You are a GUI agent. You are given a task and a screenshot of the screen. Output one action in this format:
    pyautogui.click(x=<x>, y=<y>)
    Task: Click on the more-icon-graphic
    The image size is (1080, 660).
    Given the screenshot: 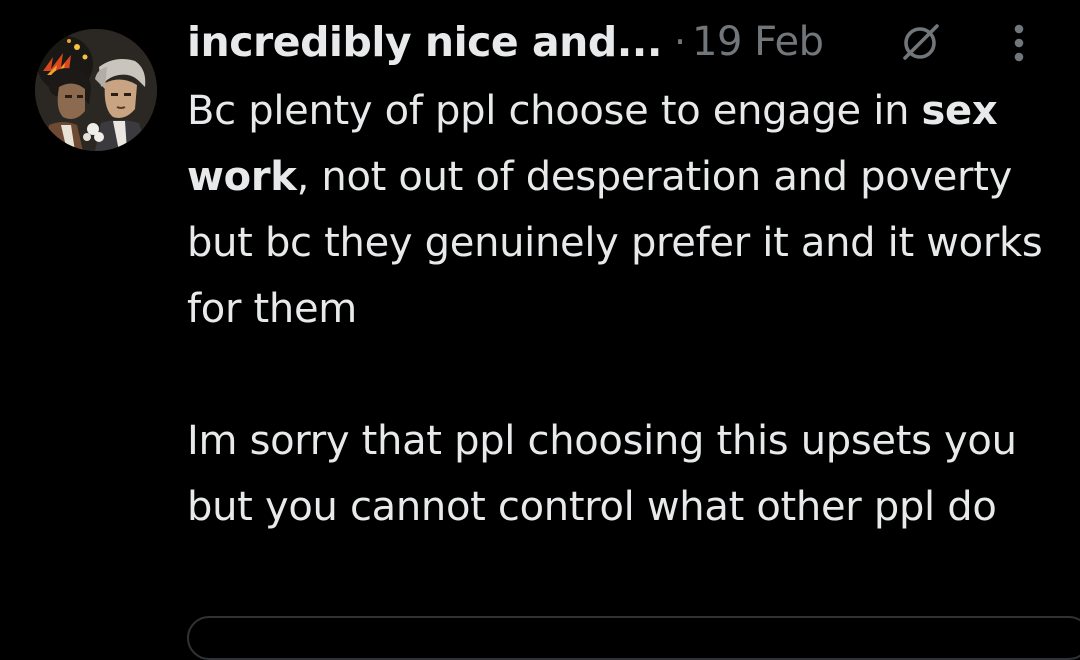 What is the action you would take?
    pyautogui.click(x=1019, y=43)
    